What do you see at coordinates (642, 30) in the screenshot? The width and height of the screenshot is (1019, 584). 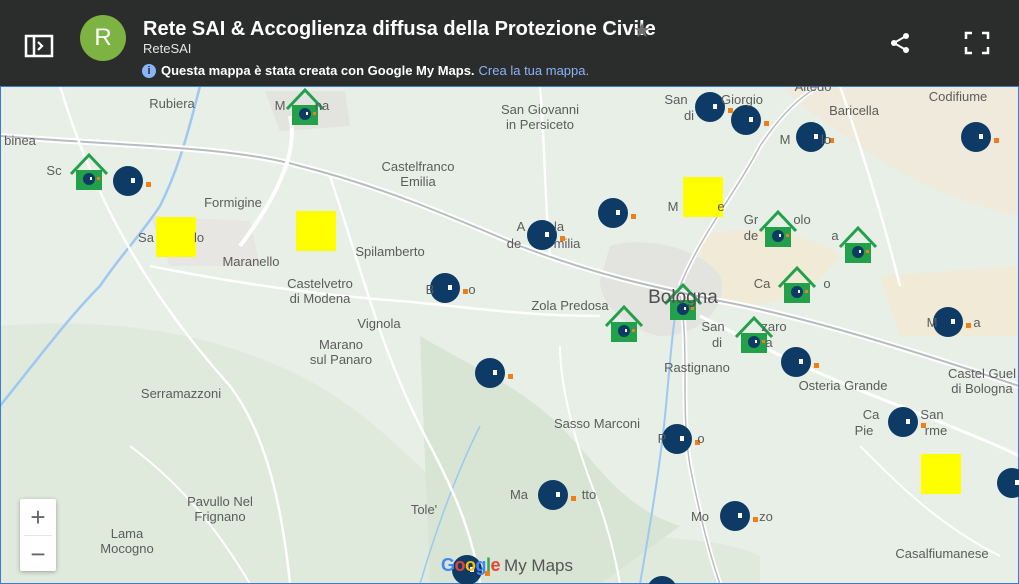 I see `star-icon: ★` at bounding box center [642, 30].